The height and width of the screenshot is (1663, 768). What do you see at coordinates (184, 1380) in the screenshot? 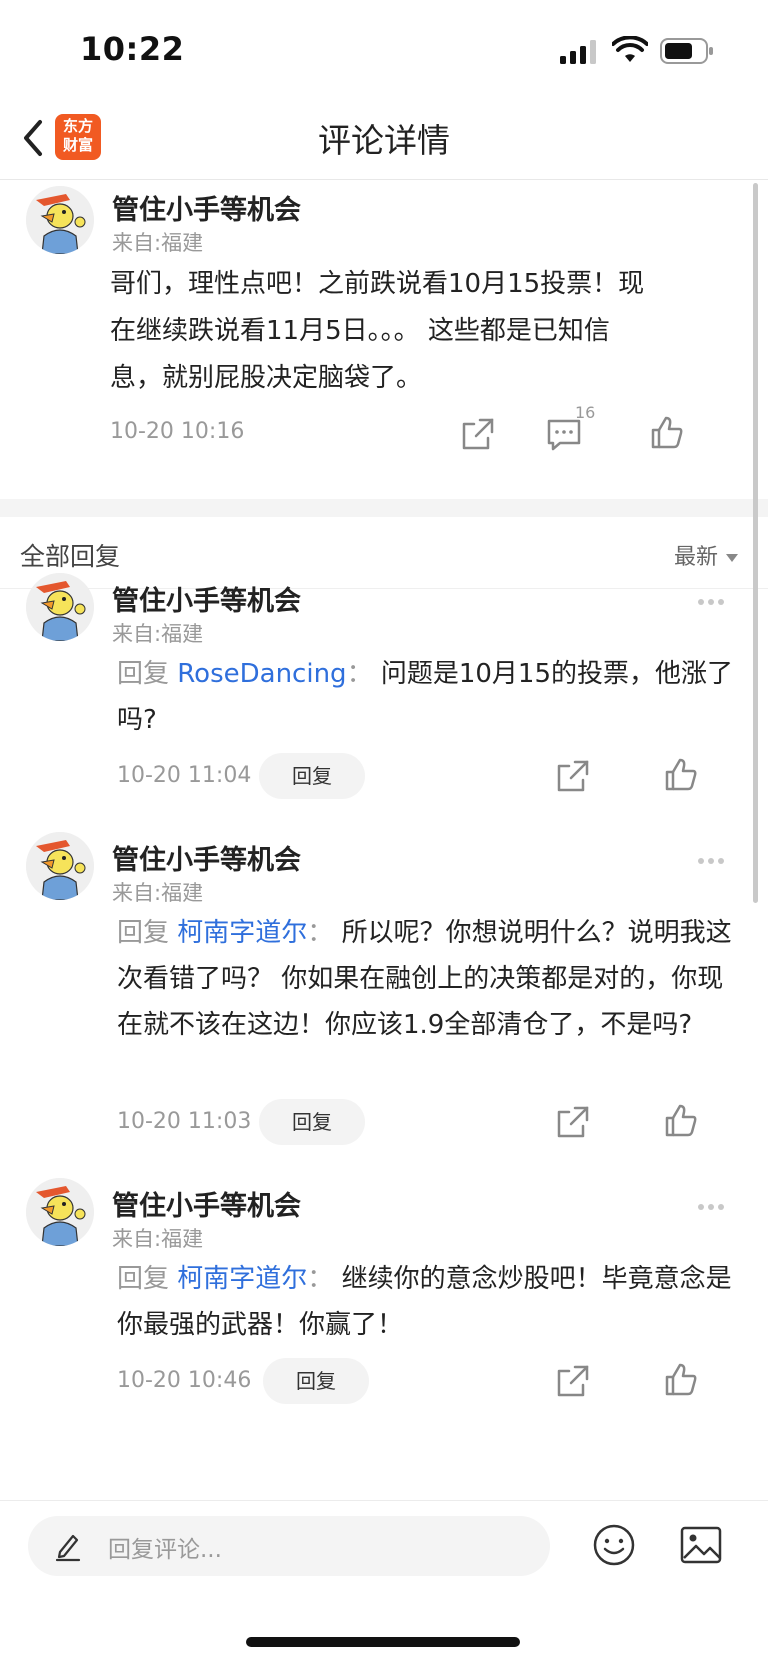
I see `reply-time: 10-20 10:46` at bounding box center [184, 1380].